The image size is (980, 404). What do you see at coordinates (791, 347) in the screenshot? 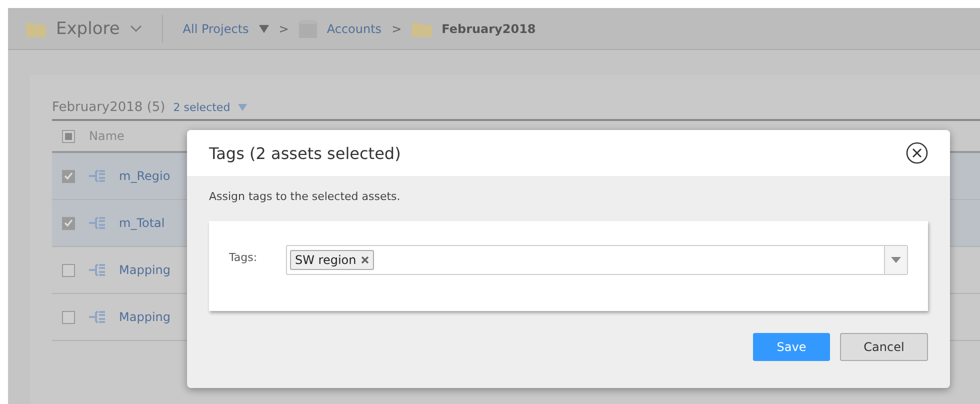
I see `save-button: Save` at bounding box center [791, 347].